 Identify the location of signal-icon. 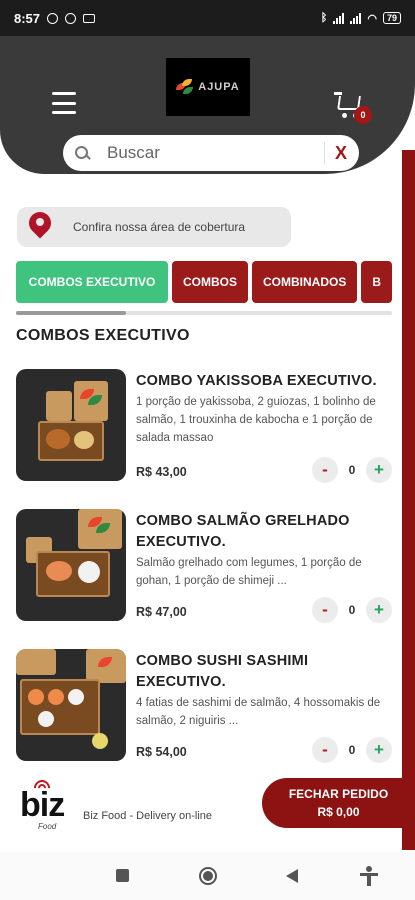
(339, 18).